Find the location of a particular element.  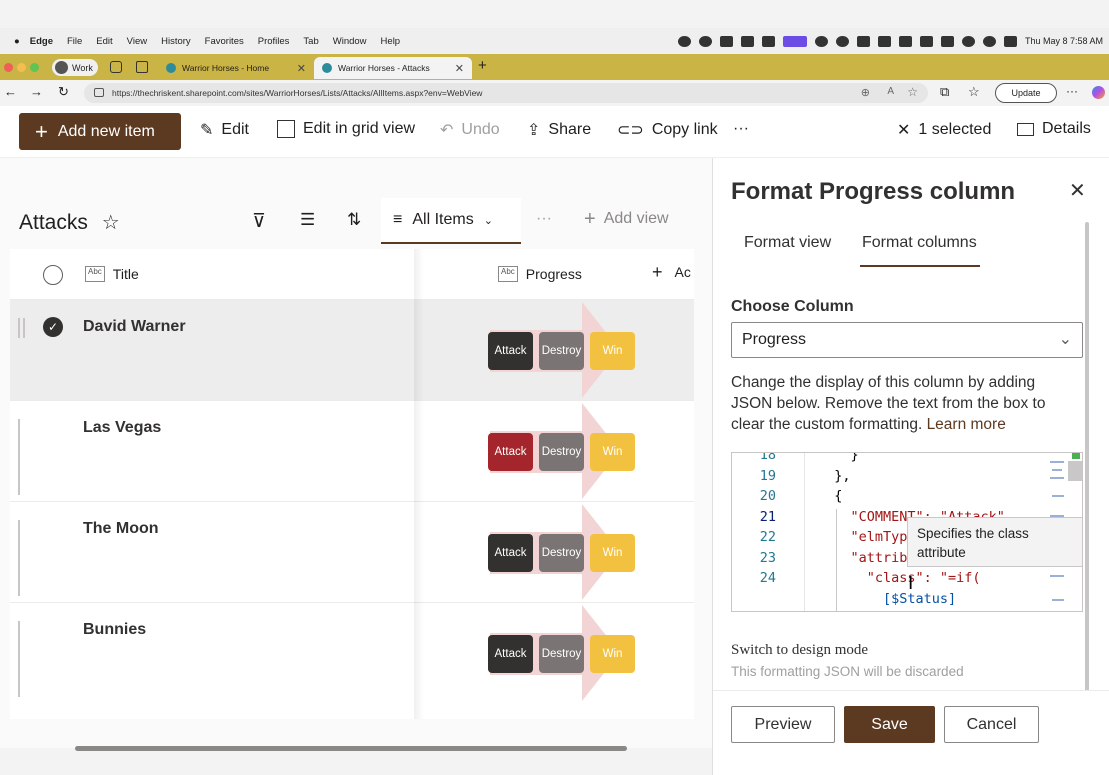

switch-design-mode-link: Switch to design mode is located at coordinates (799, 650).